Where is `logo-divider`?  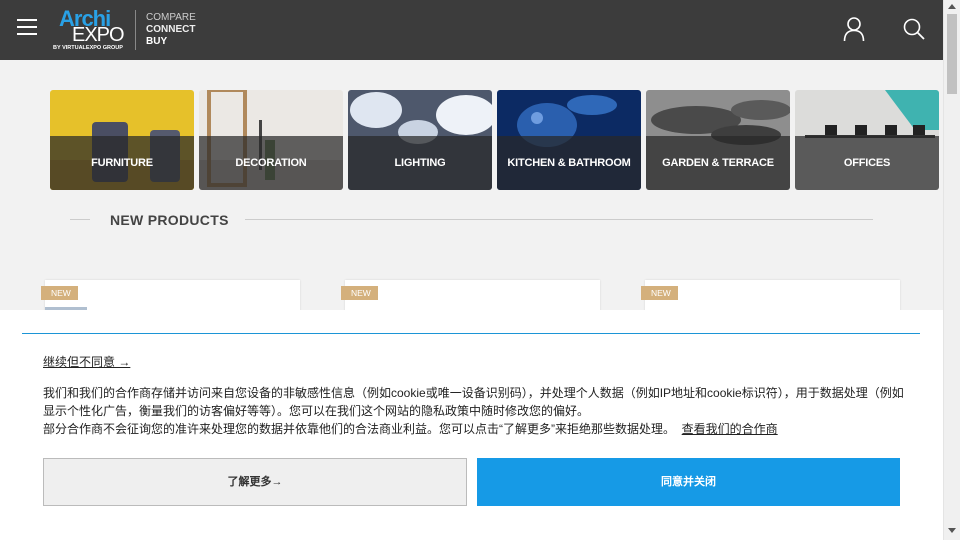 logo-divider is located at coordinates (135, 30).